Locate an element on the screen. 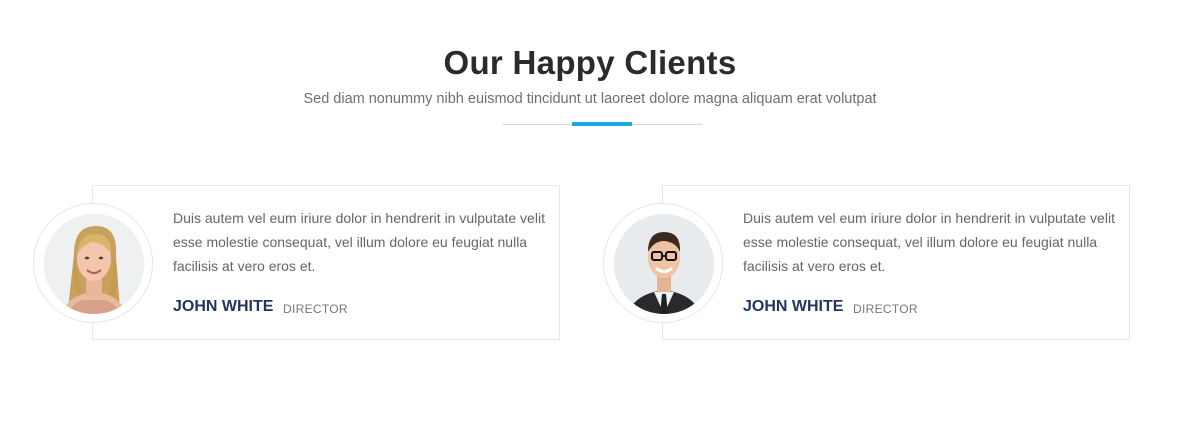 The image size is (1180, 432). woman-portrait-icon is located at coordinates (94, 264).